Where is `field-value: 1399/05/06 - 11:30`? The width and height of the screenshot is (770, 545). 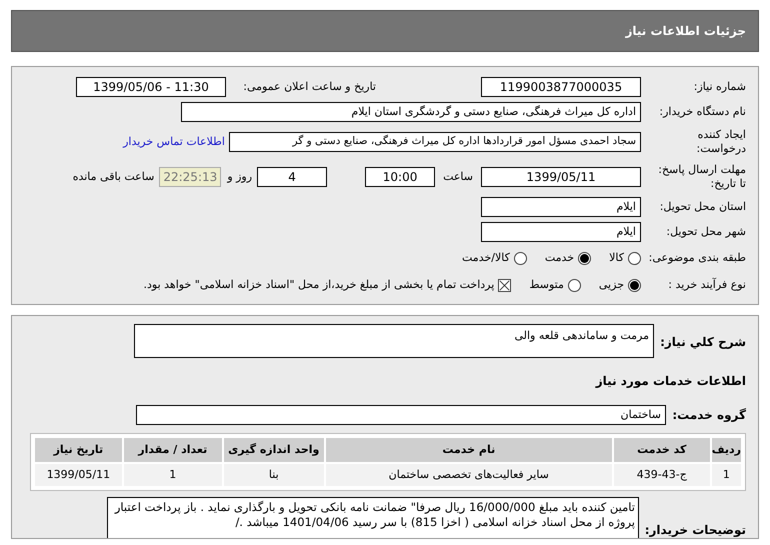 field-value: 1399/05/06 - 11:30 is located at coordinates (151, 87).